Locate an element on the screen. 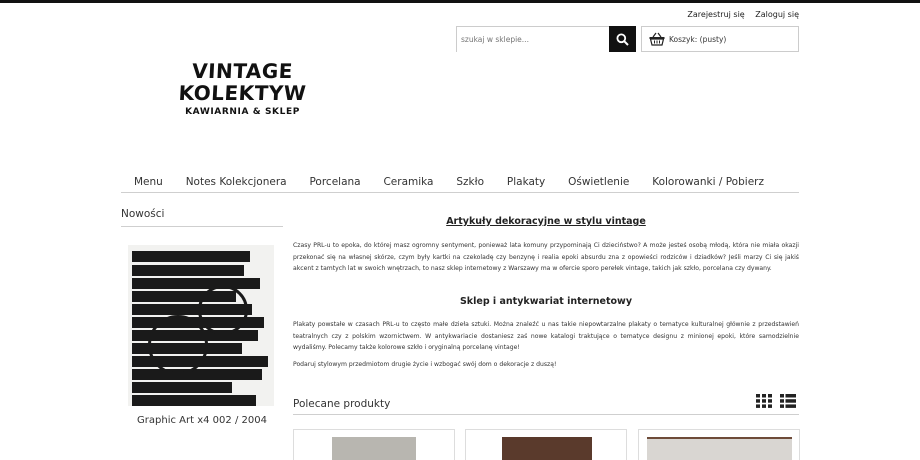  logo-line-1: VINTAGE is located at coordinates (242, 71).